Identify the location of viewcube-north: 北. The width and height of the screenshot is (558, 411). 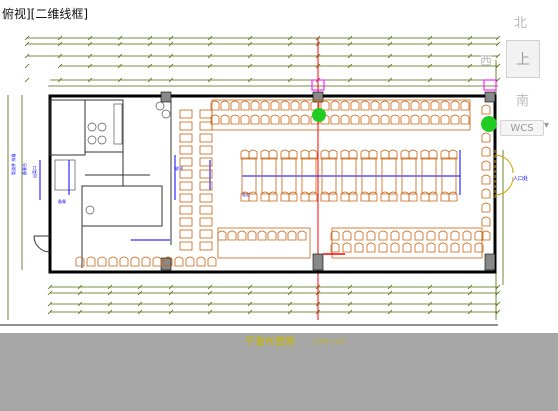
(520, 21).